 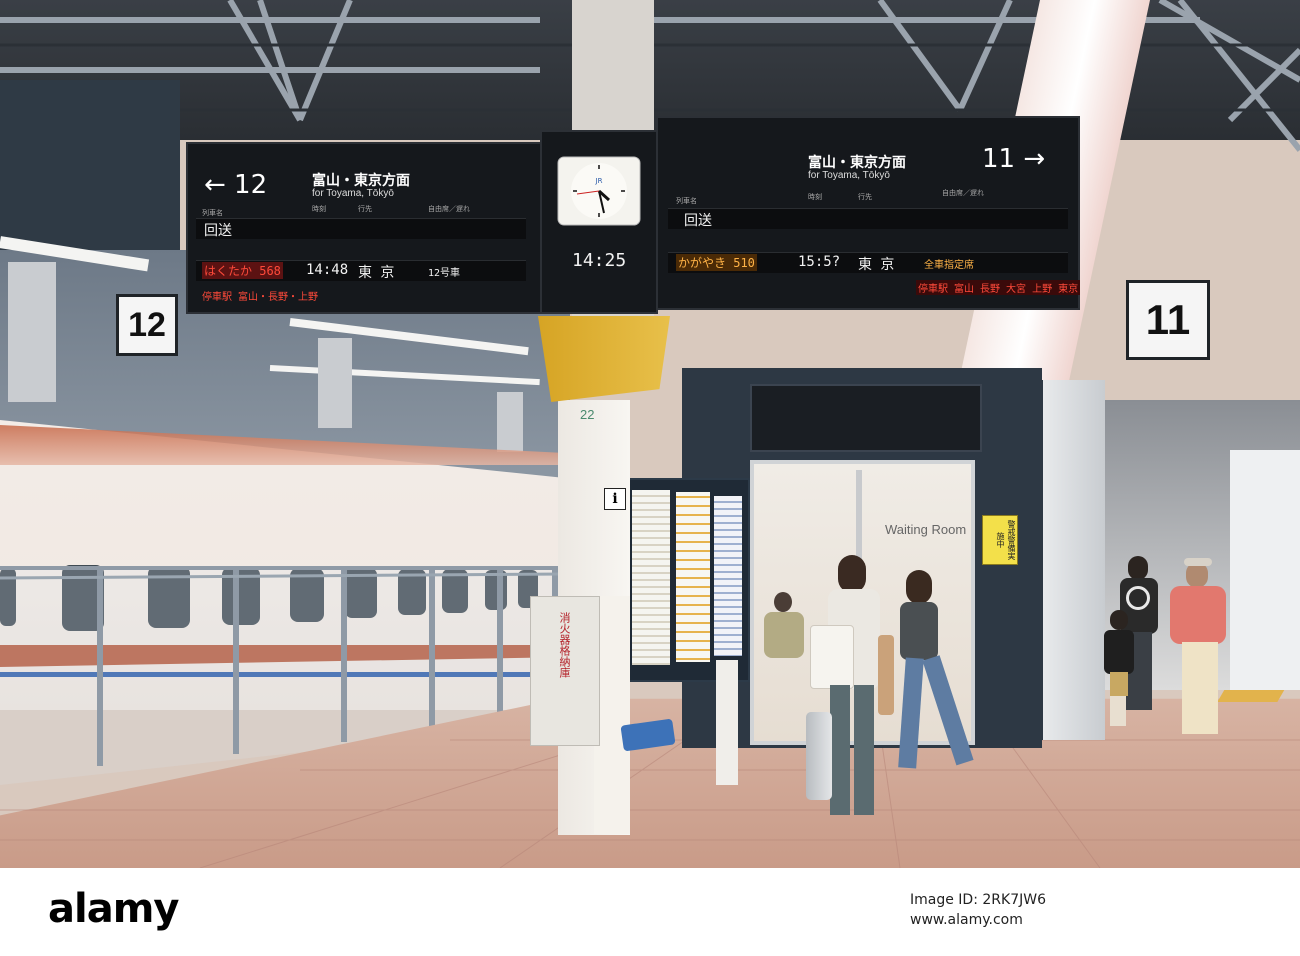 I want to click on board-left-row2-time: 14:48, so click(x=327, y=270).